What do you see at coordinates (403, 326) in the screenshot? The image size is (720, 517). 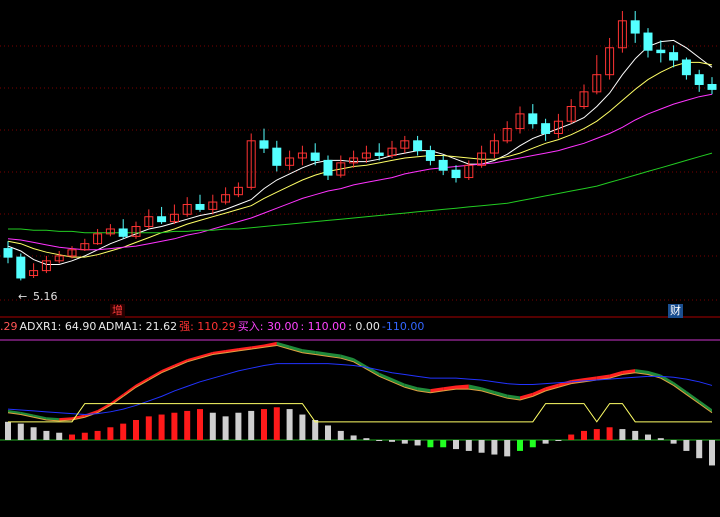 I see `indicator-item: -110.00` at bounding box center [403, 326].